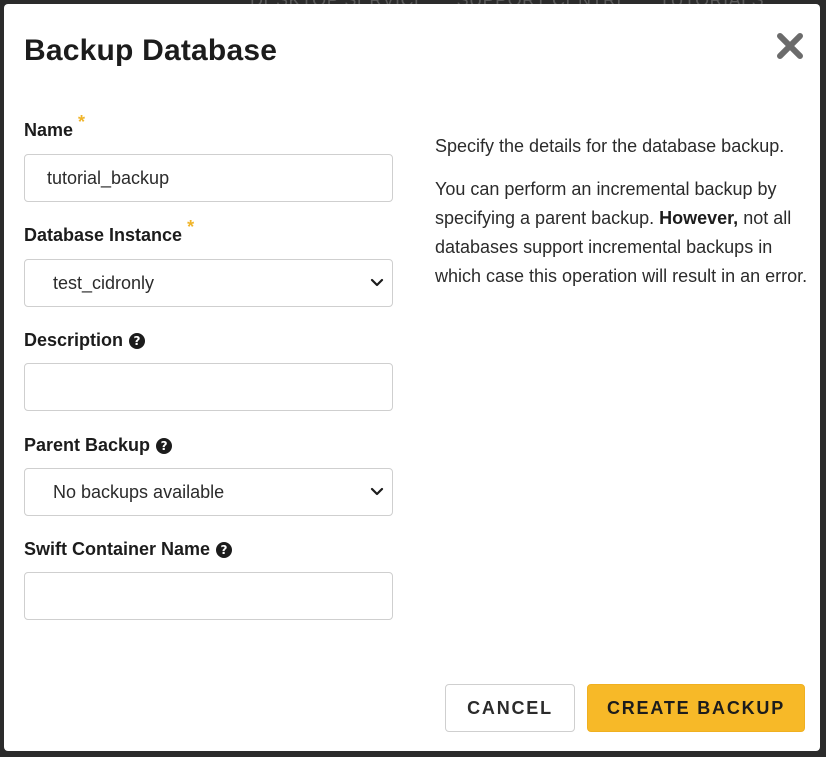  I want to click on name-input-value: tutorial_backup, so click(108, 177).